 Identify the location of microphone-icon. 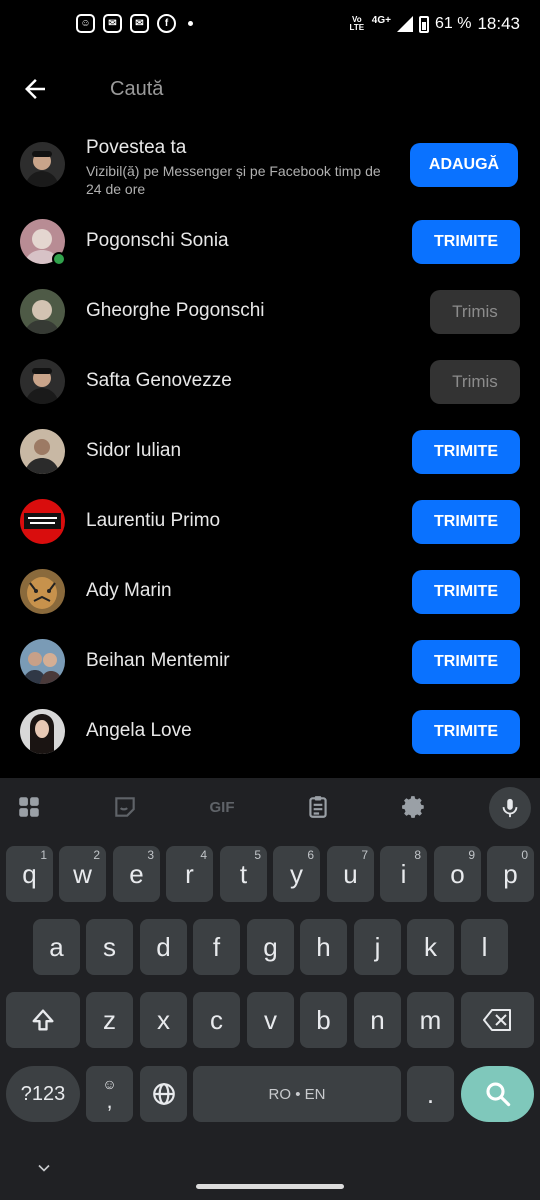
(510, 808).